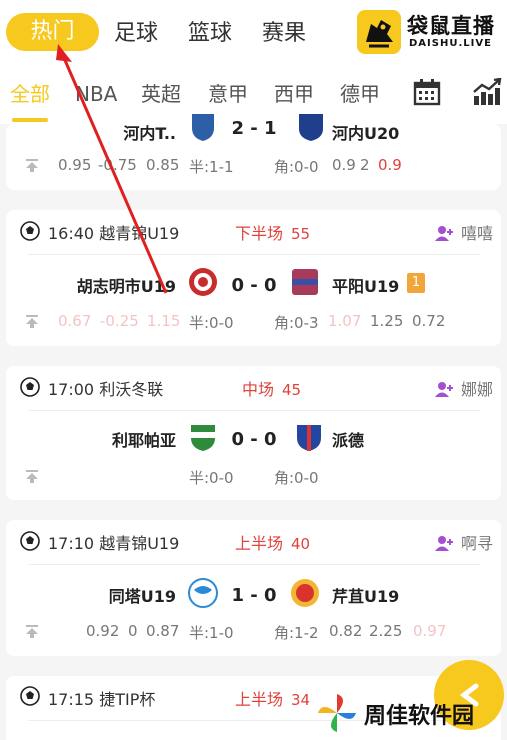 This screenshot has height=740, width=507. I want to click on status-label: 下半场, so click(259, 233).